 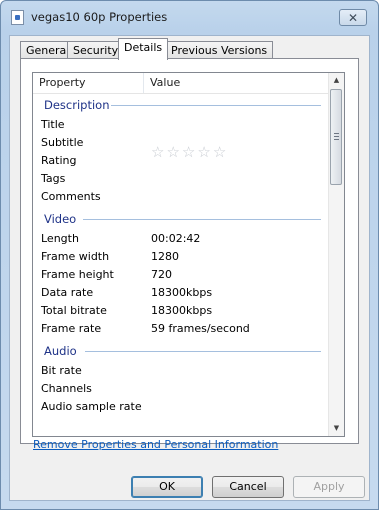 What do you see at coordinates (60, 238) in the screenshot?
I see `property-length: Length` at bounding box center [60, 238].